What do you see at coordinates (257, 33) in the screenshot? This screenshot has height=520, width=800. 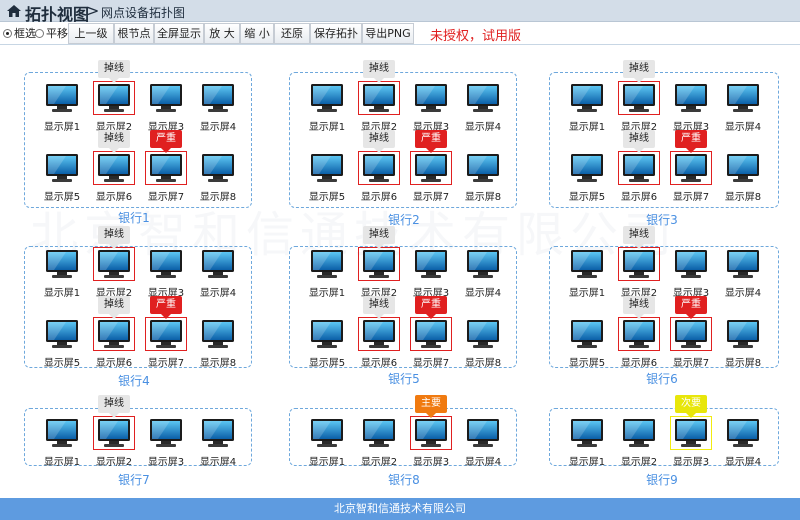 I see `zoom-out-button: 缩 小` at bounding box center [257, 33].